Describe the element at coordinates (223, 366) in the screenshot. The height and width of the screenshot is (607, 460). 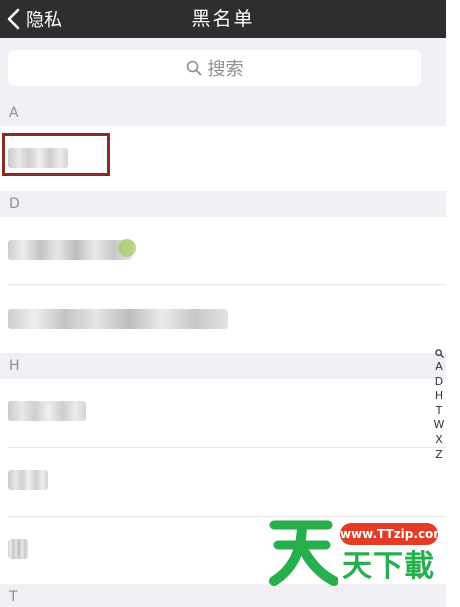
I see `section-header-h: H` at that location.